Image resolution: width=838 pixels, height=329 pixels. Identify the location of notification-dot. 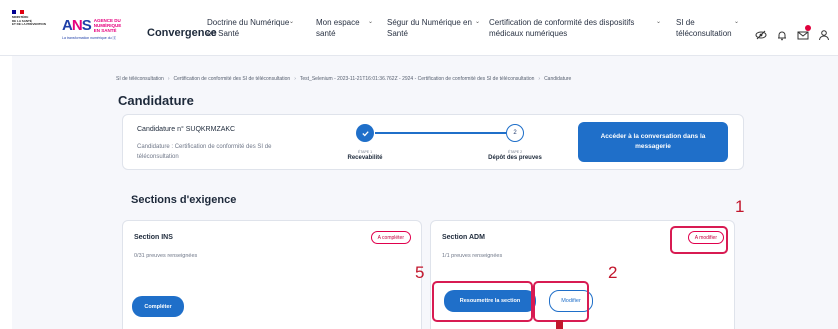
(808, 28).